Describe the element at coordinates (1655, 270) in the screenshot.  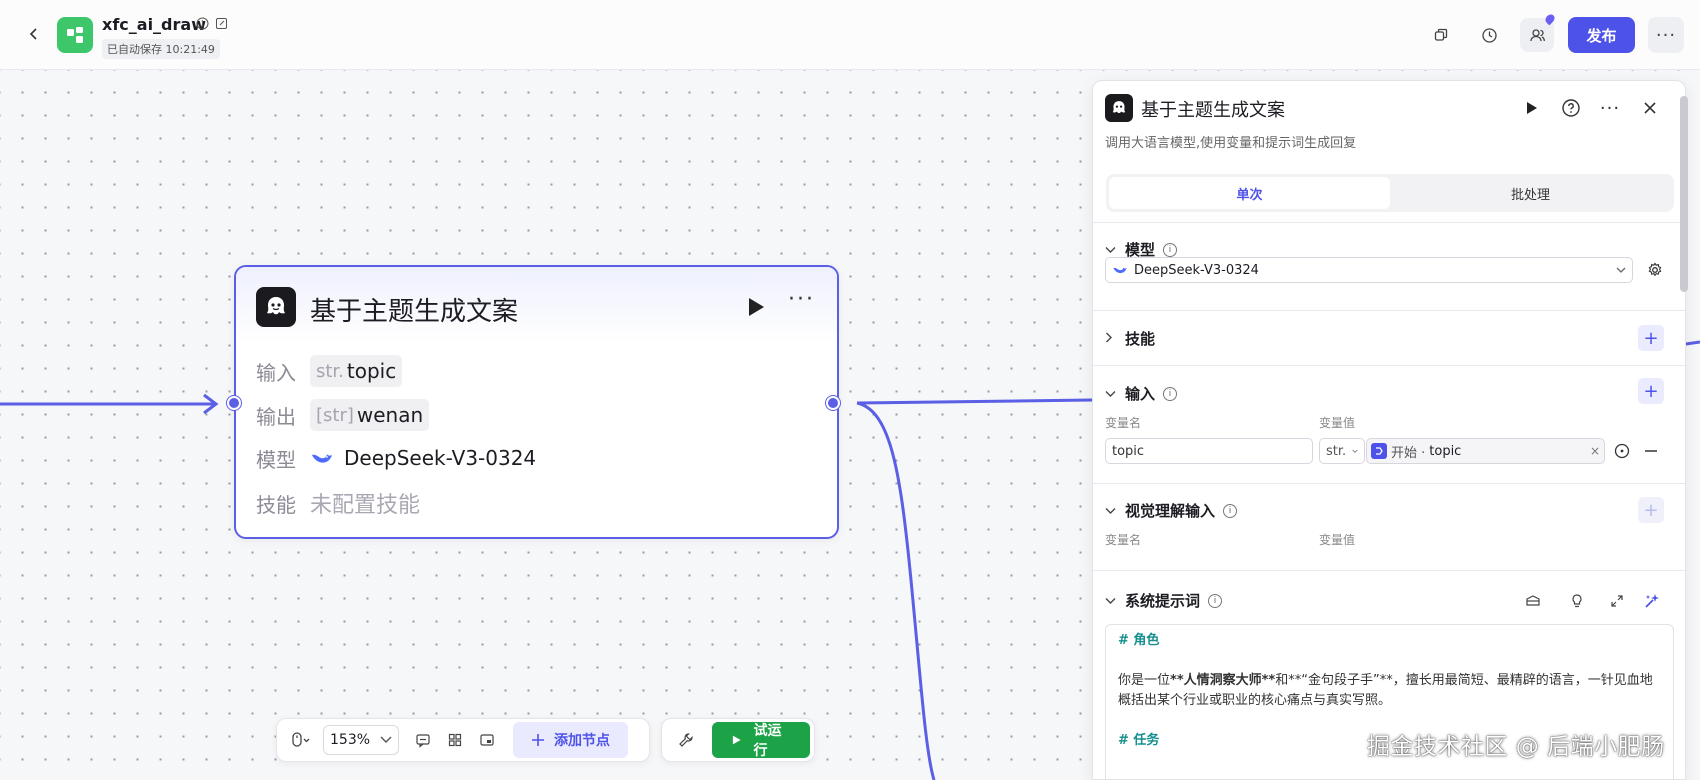
I see `model-settings-gear-icon` at that location.